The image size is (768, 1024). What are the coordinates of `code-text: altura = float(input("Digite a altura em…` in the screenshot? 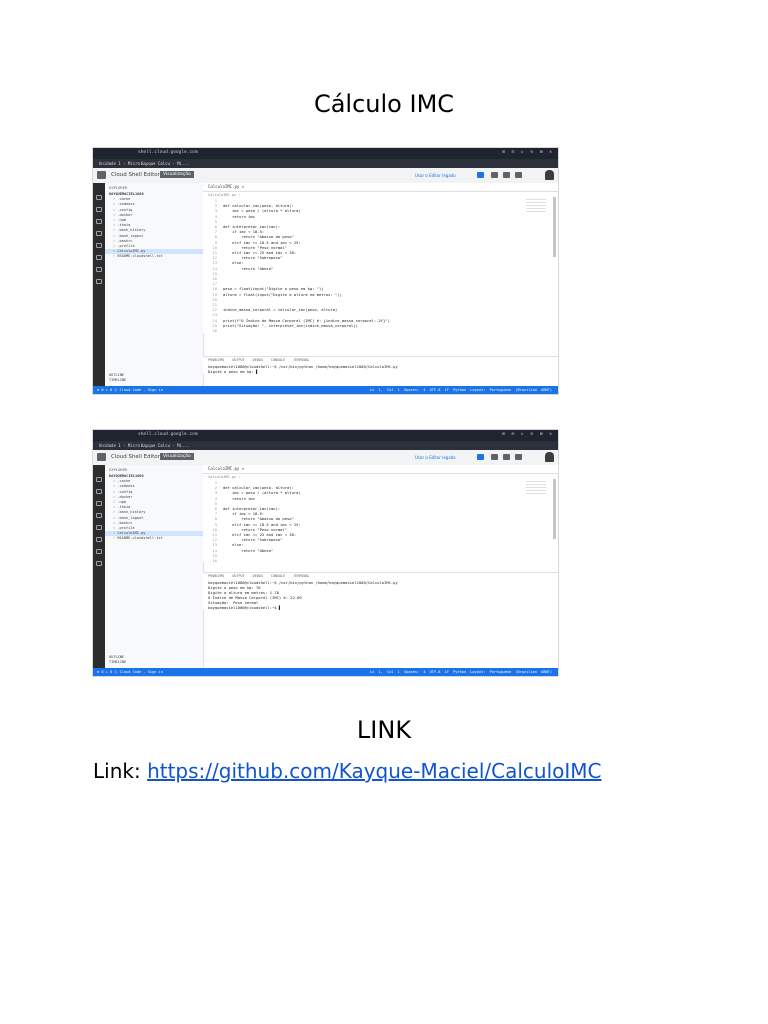 It's located at (282, 294).